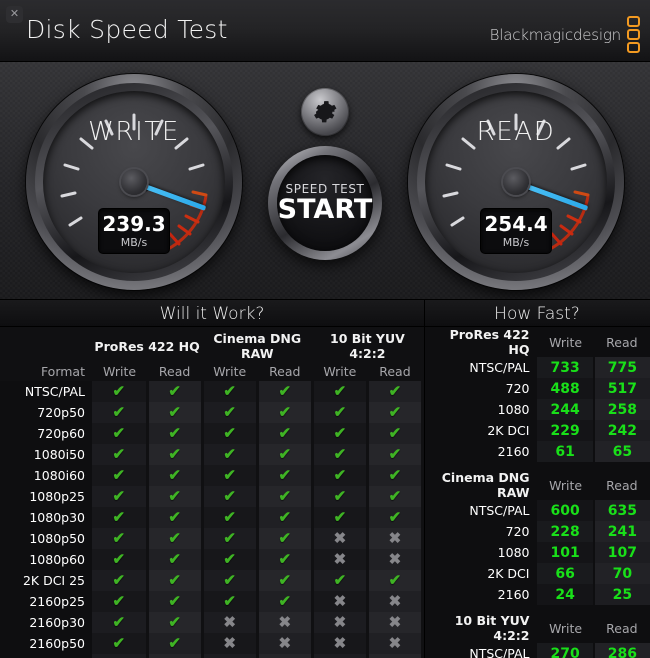 The image size is (650, 658). What do you see at coordinates (621, 573) in the screenshot?
I see `read-speed-value: 70` at bounding box center [621, 573].